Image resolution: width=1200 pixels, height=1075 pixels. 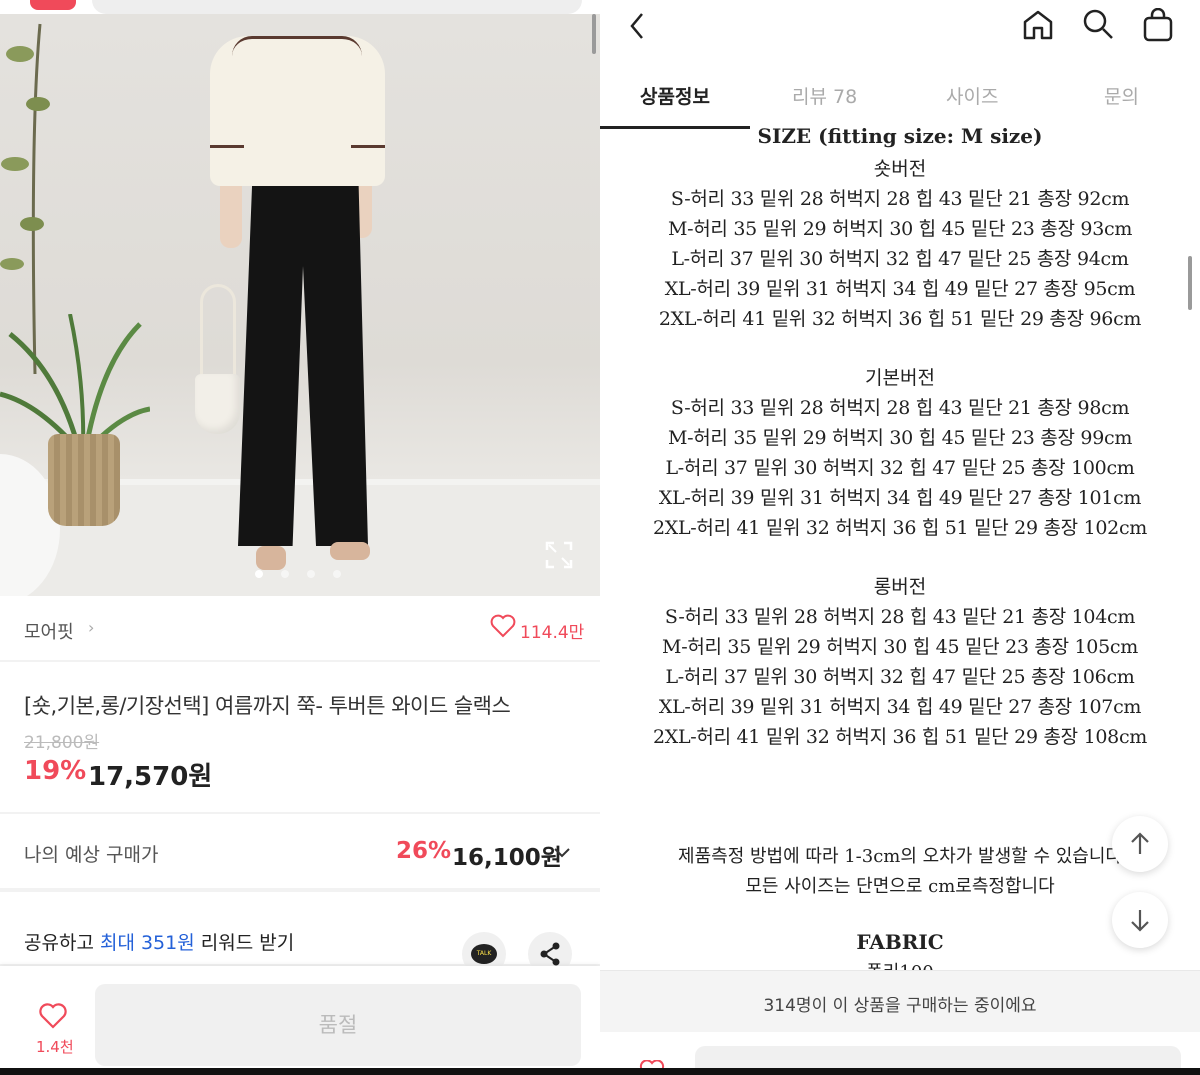 I want to click on top-badge, so click(x=53, y=5).